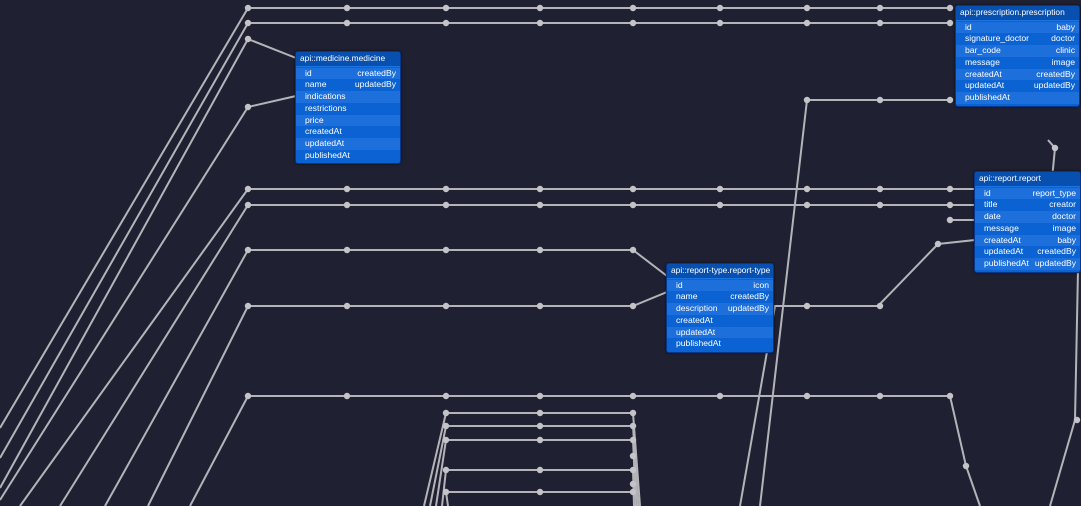  Describe the element at coordinates (1064, 216) in the screenshot. I see `relation-field-name: doctor` at that location.